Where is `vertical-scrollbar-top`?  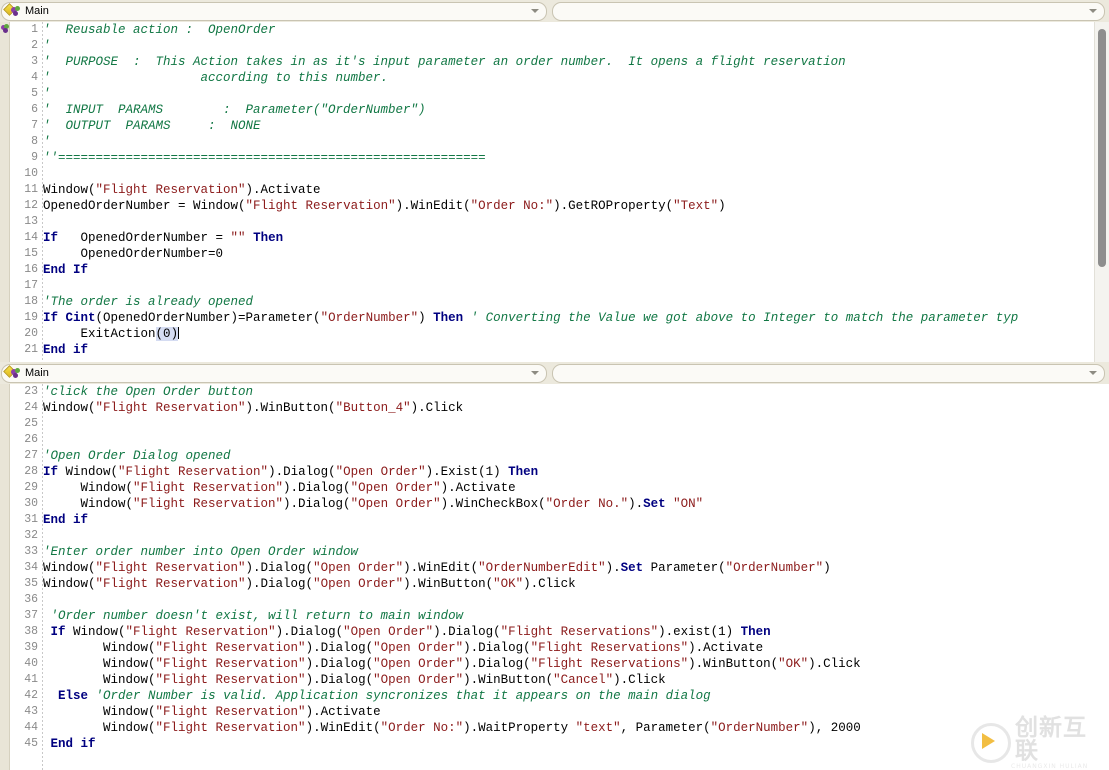
vertical-scrollbar-top is located at coordinates (1101, 192).